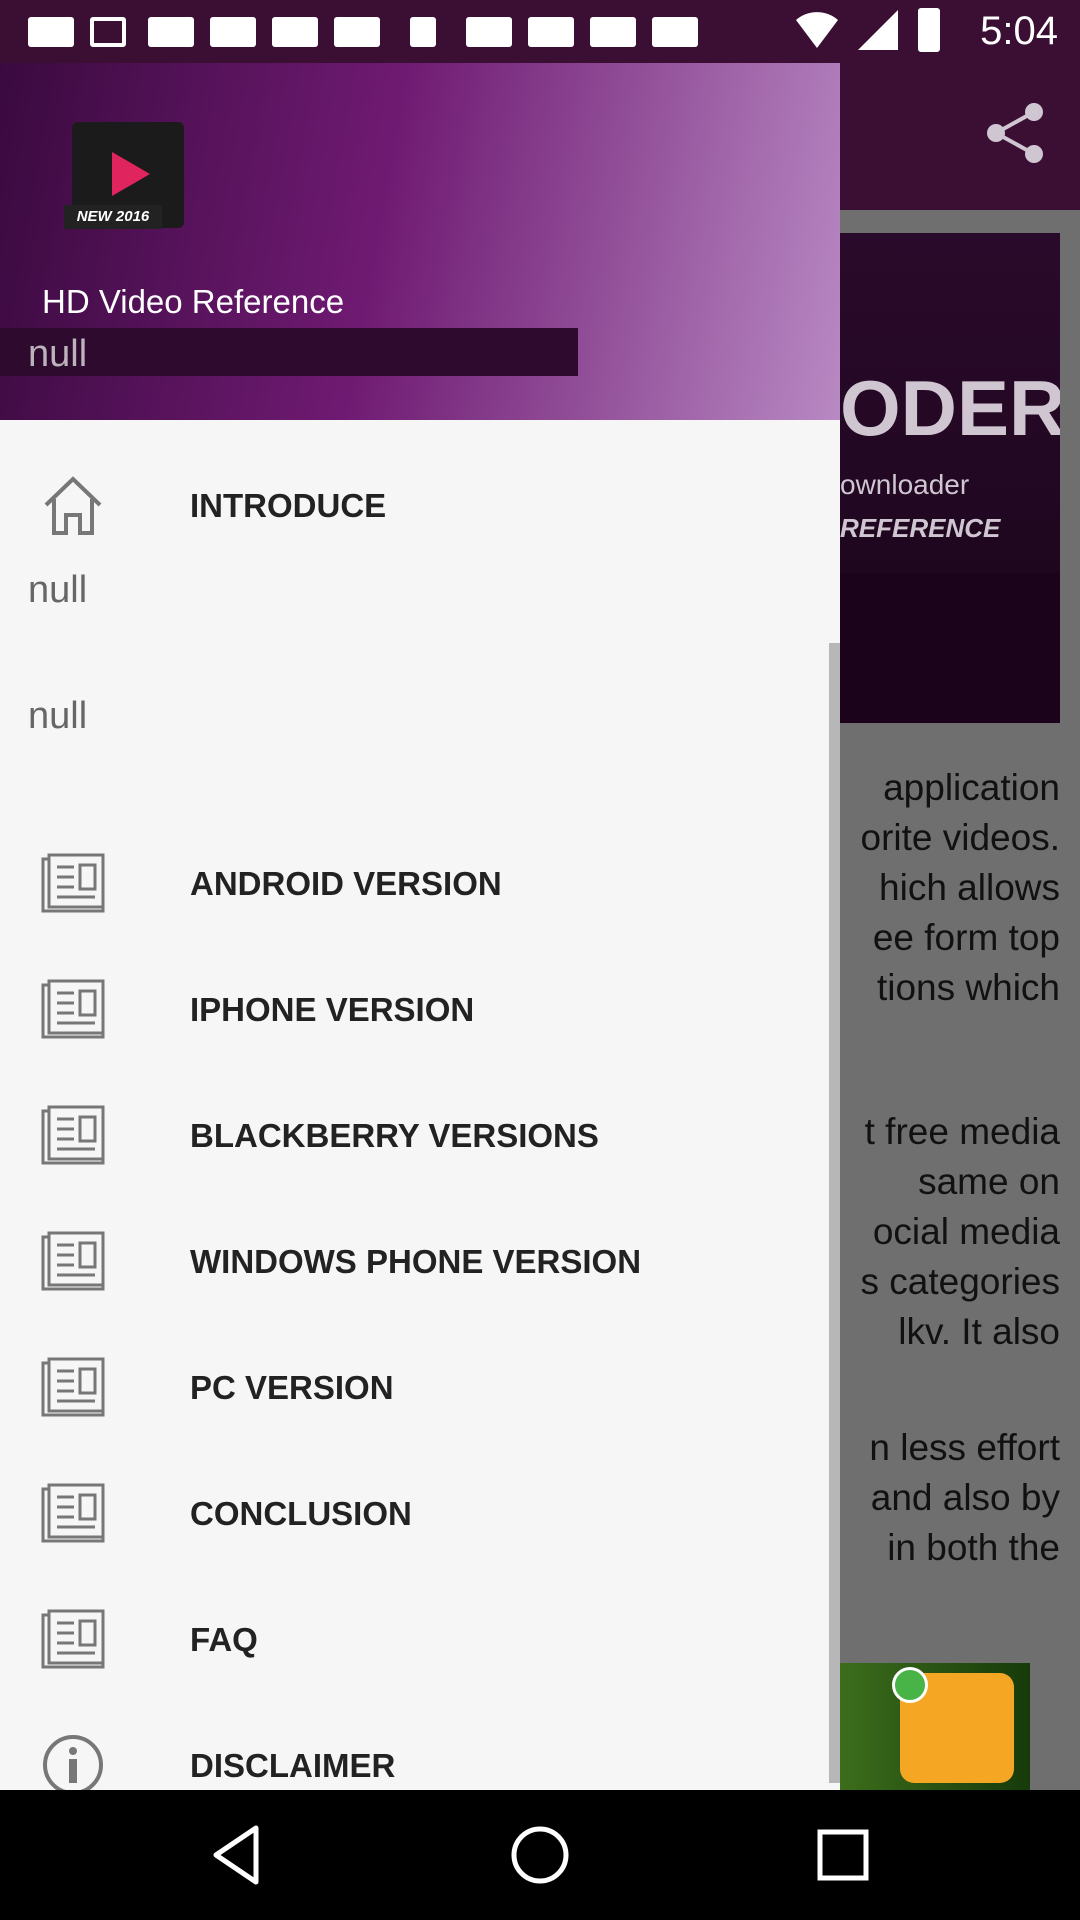 The height and width of the screenshot is (1920, 1080). What do you see at coordinates (288, 505) in the screenshot?
I see `nav-label: INTRODUCE` at bounding box center [288, 505].